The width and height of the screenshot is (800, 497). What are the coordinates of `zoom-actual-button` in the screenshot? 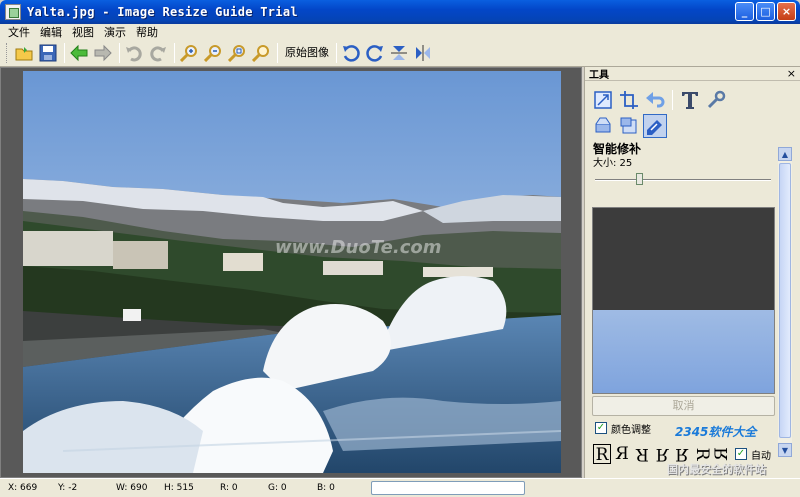 It's located at (261, 53).